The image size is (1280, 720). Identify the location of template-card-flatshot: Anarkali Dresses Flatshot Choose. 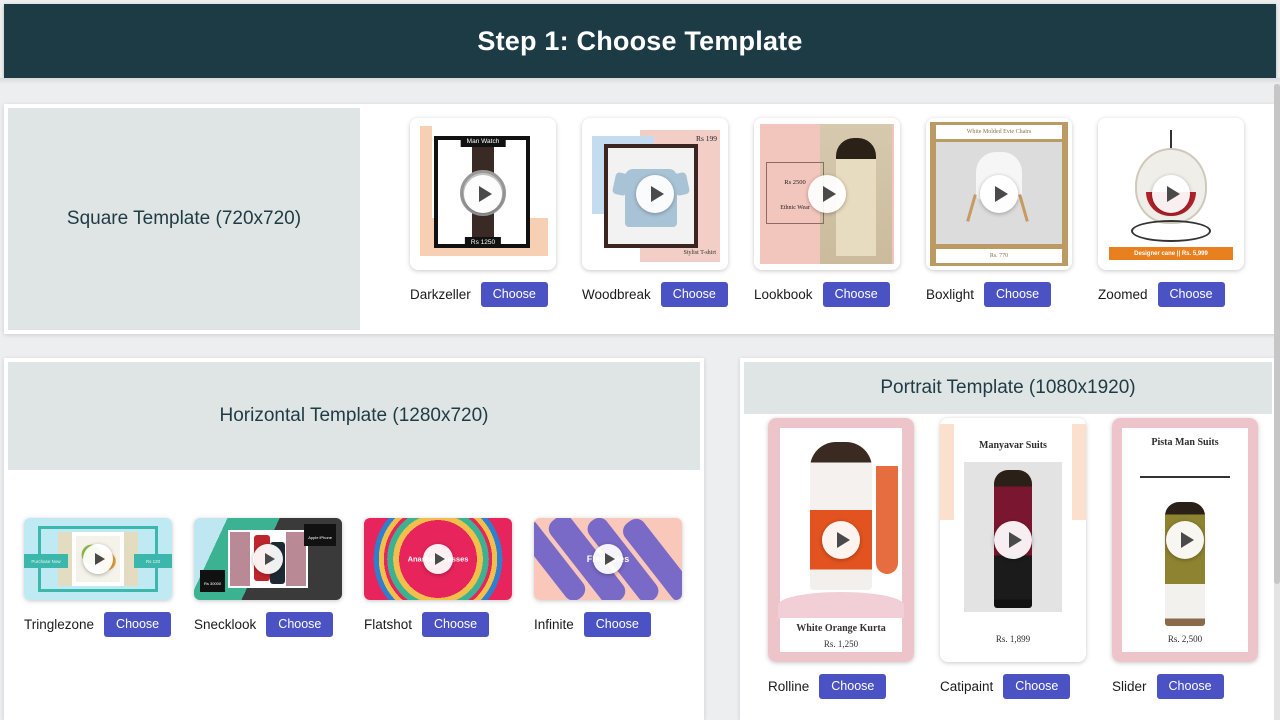
(438, 577).